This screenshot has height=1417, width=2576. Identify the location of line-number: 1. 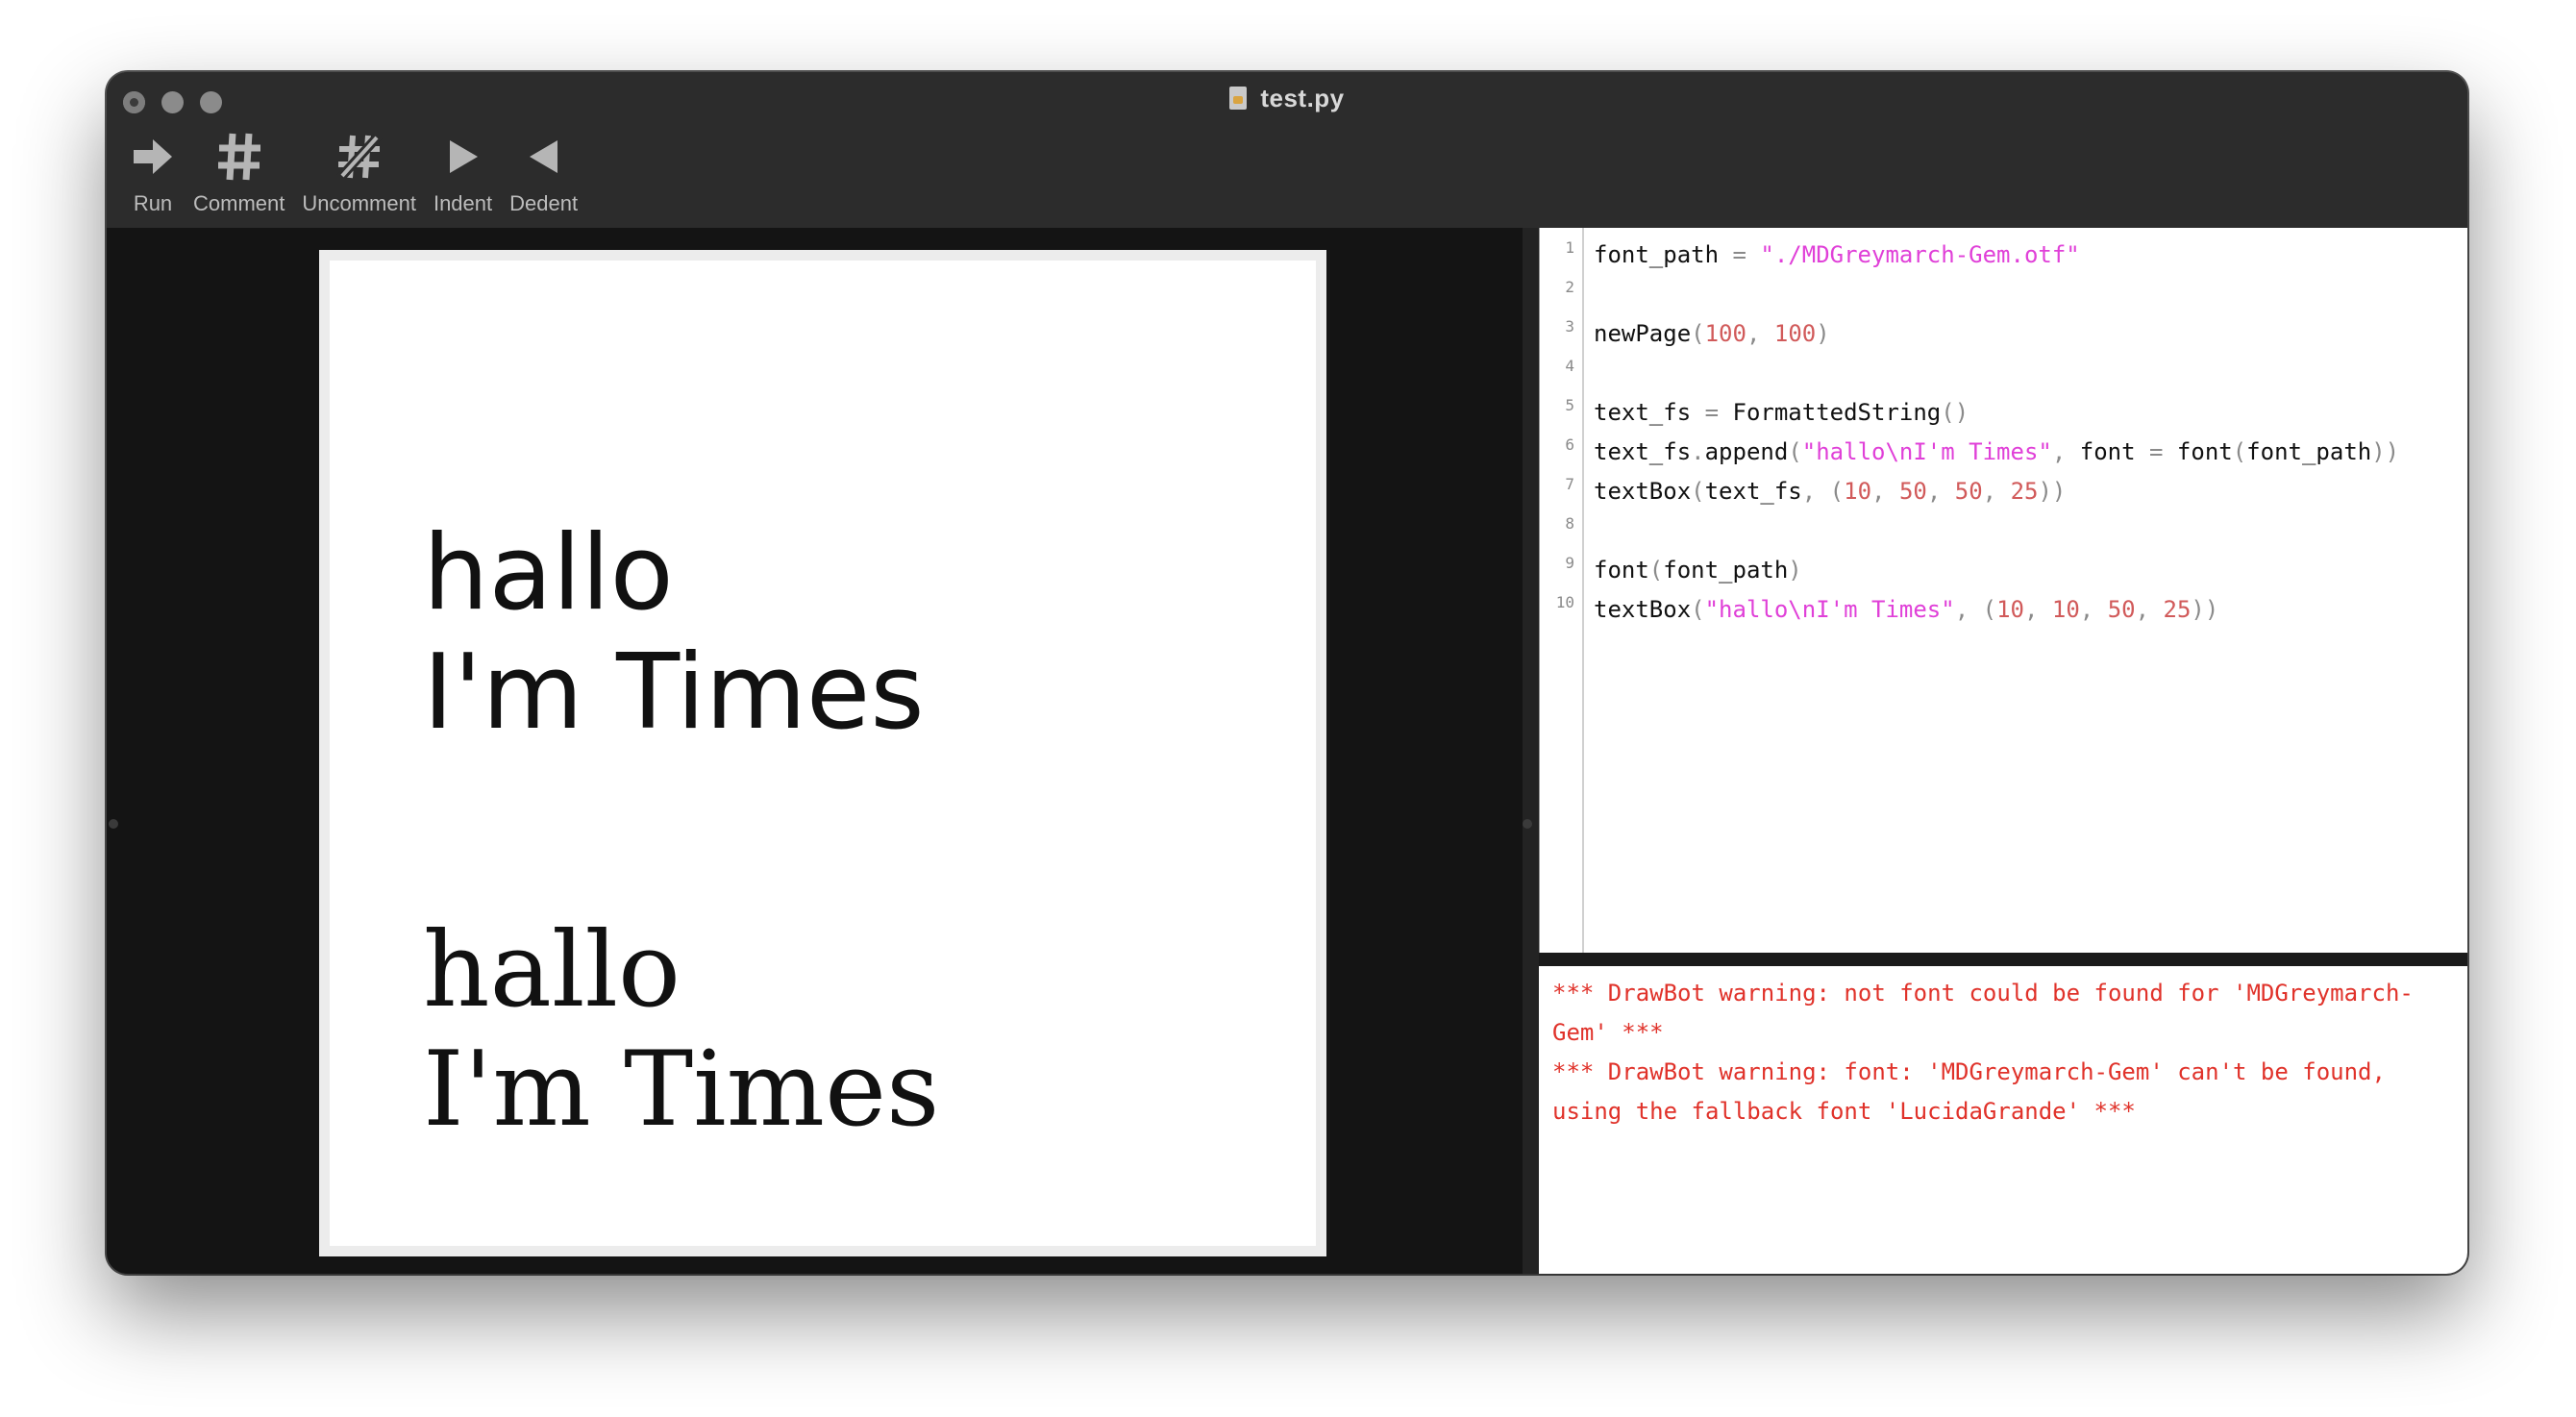
(1569, 247).